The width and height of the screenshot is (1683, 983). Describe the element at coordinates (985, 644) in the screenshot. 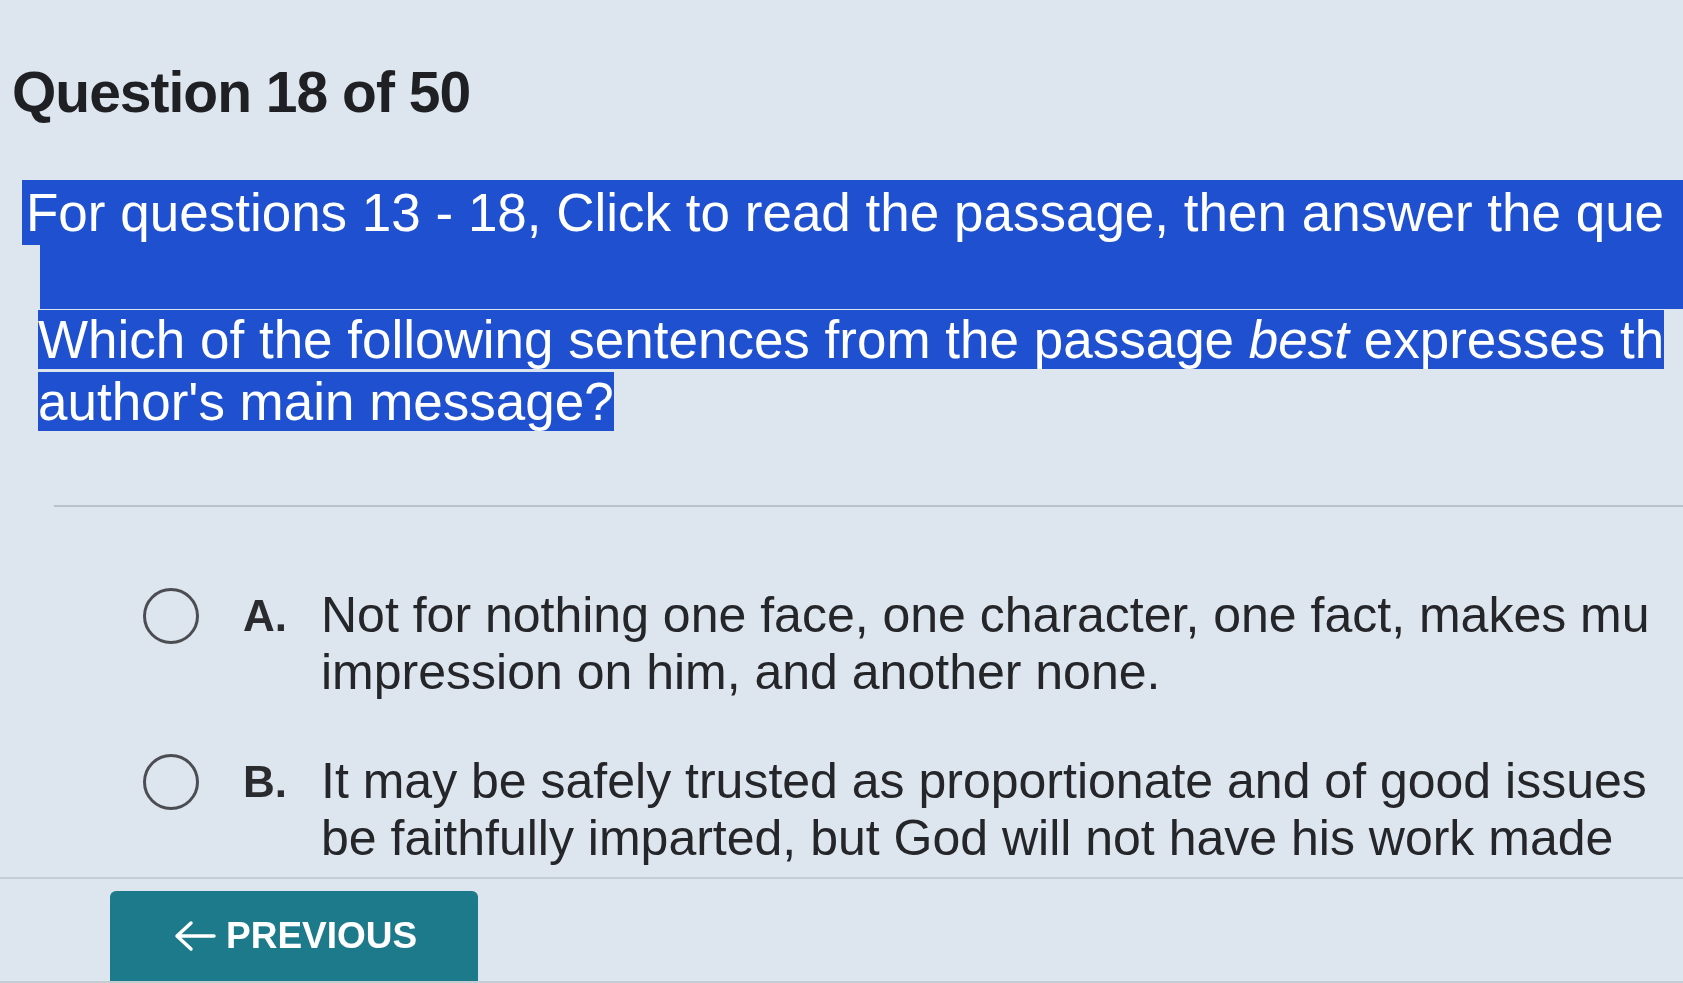

I see `answer-text: Not for nothing one face, one character, one fact, makes mu impression on him, and another none.` at that location.